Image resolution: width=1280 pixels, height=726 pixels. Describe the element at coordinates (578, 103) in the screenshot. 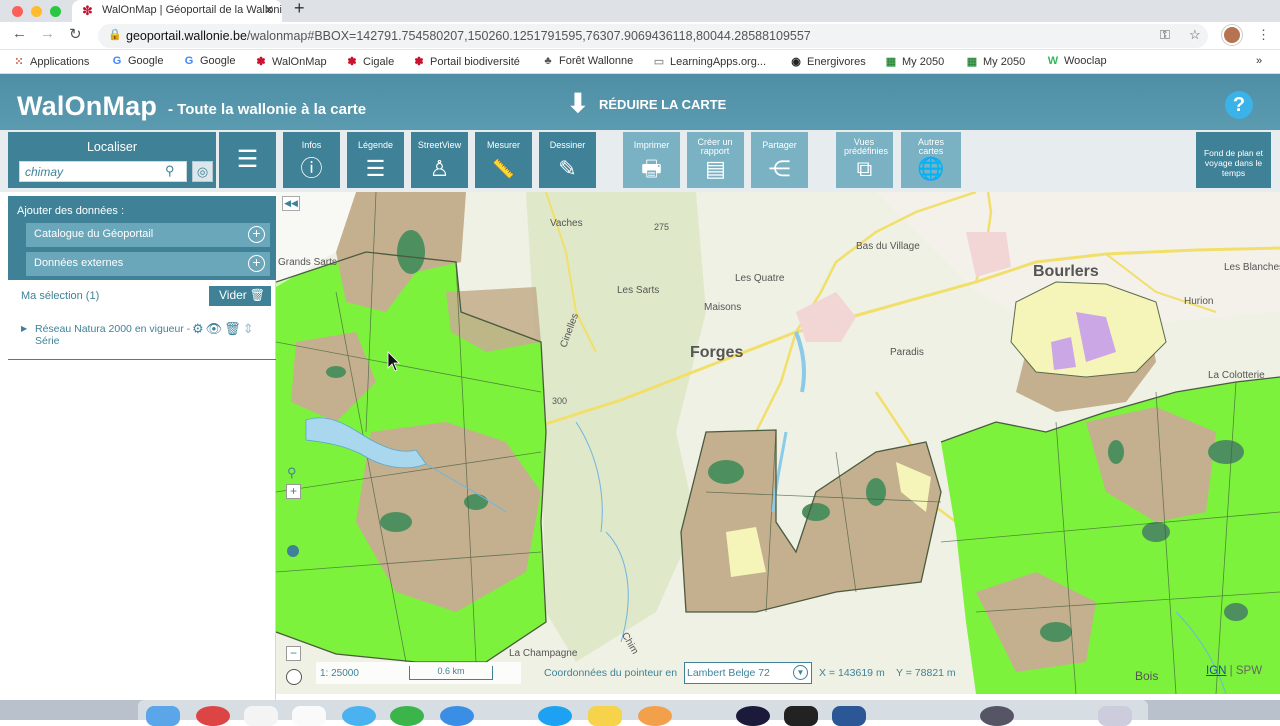

I see `arrow-down-icon: ⬇` at that location.